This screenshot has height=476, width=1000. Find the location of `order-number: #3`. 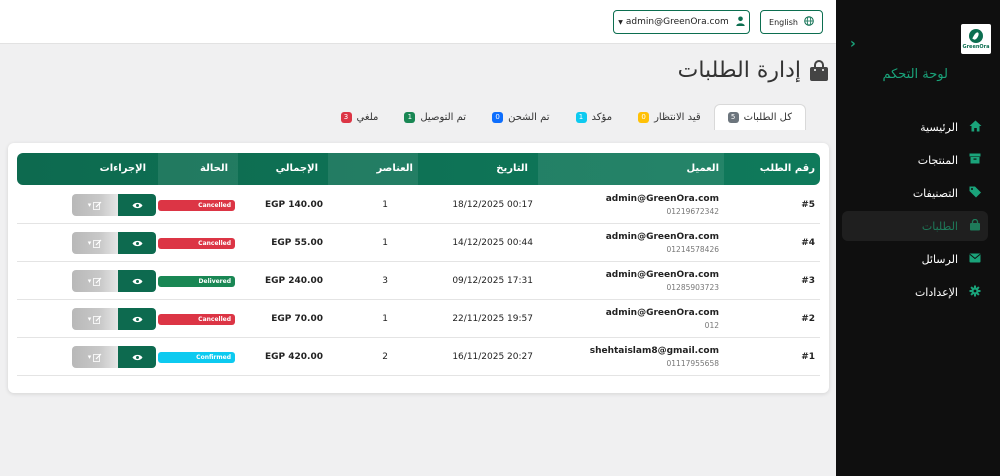

order-number: #3 is located at coordinates (808, 281).